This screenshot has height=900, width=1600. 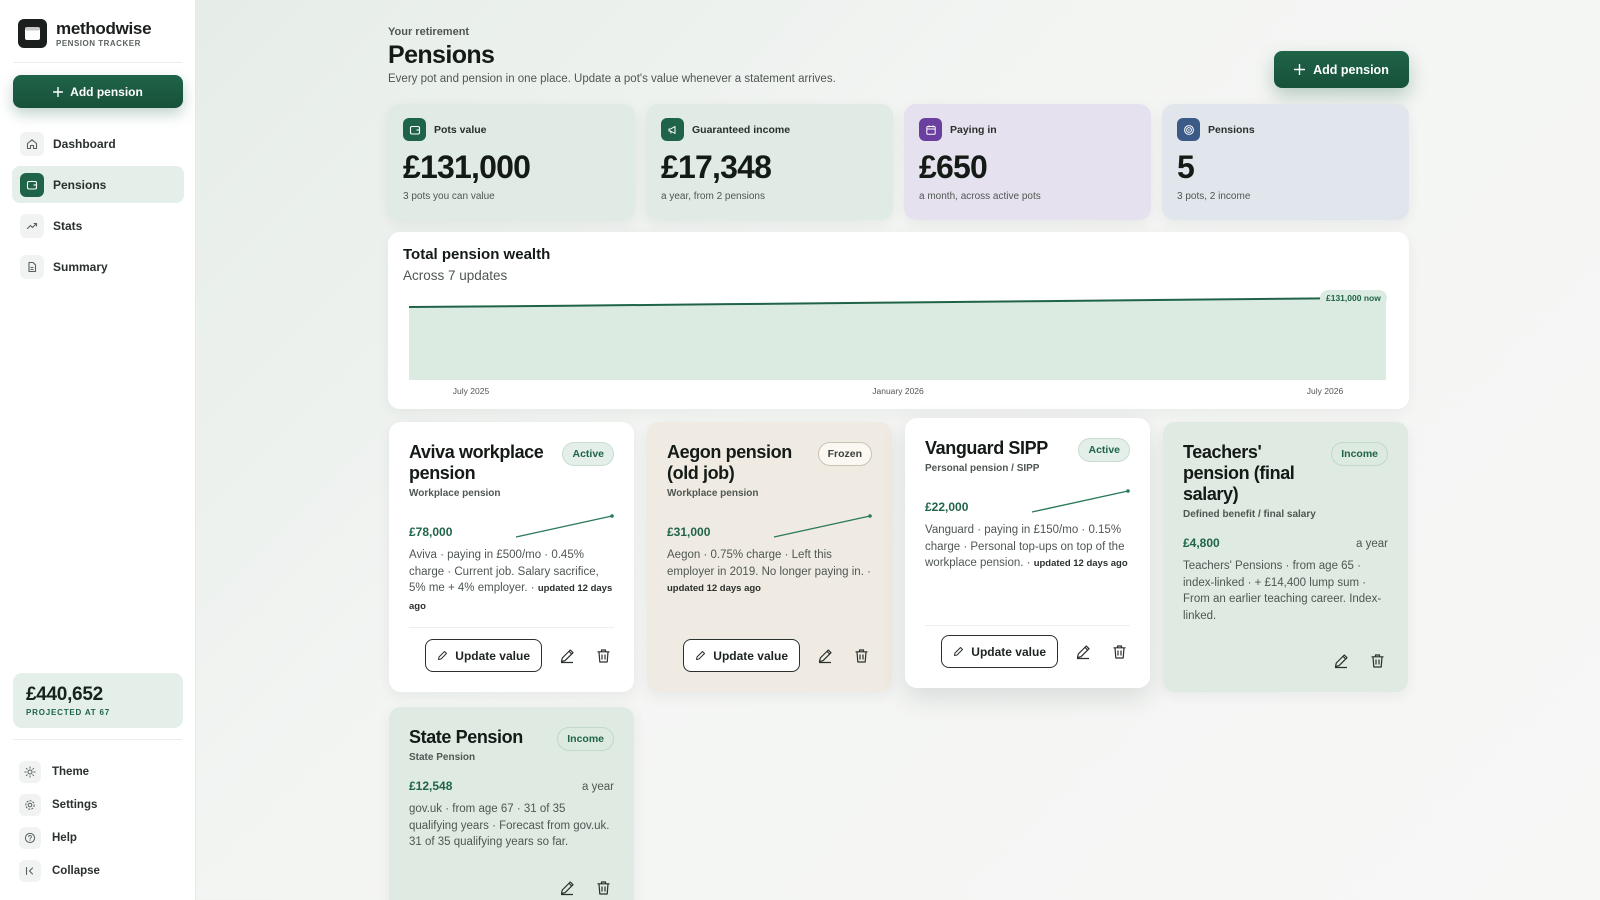 What do you see at coordinates (741, 129) in the screenshot?
I see `stat-label: Guaranteed income` at bounding box center [741, 129].